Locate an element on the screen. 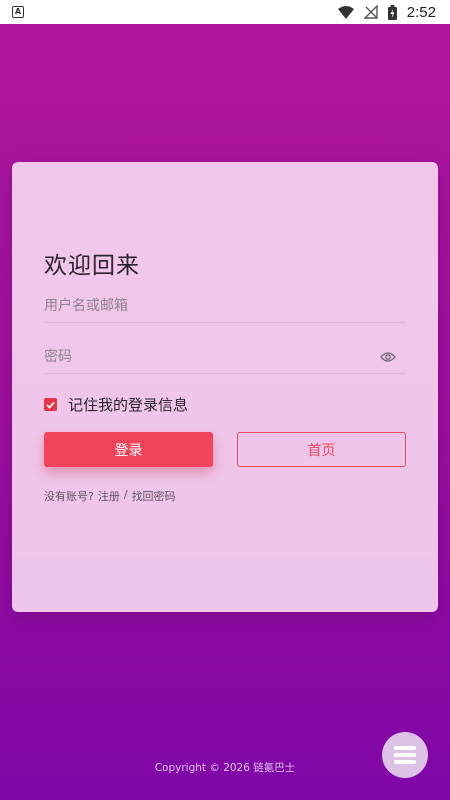 This screenshot has width=450, height=800. remember-me: 记住我的登录信息 is located at coordinates (116, 404).